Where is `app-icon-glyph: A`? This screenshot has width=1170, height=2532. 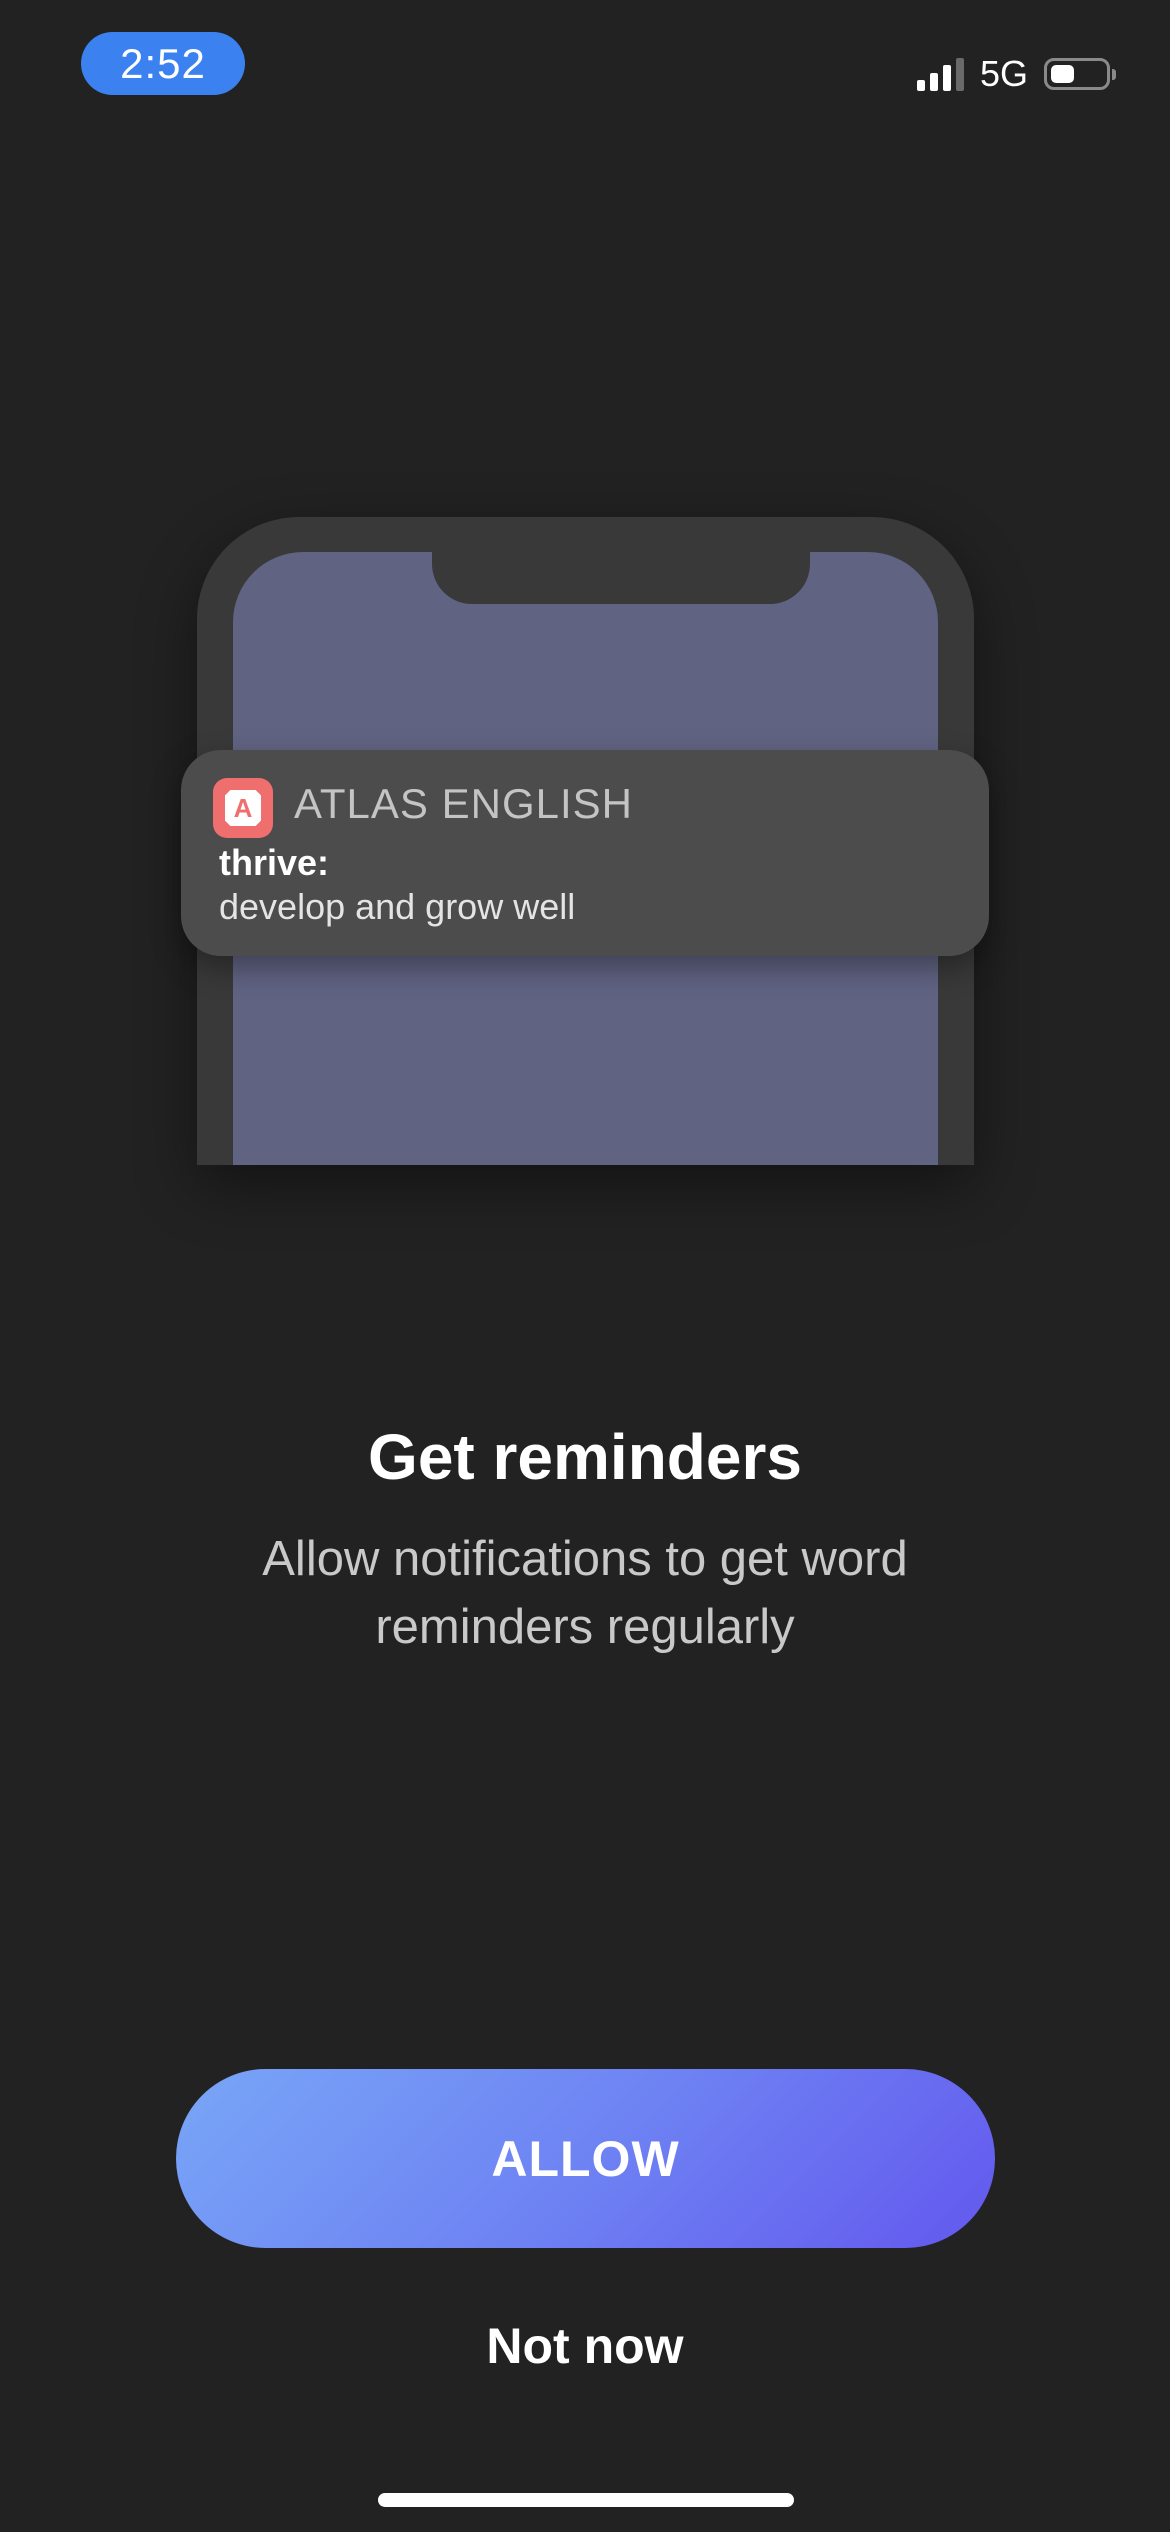
app-icon-glyph: A is located at coordinates (243, 808).